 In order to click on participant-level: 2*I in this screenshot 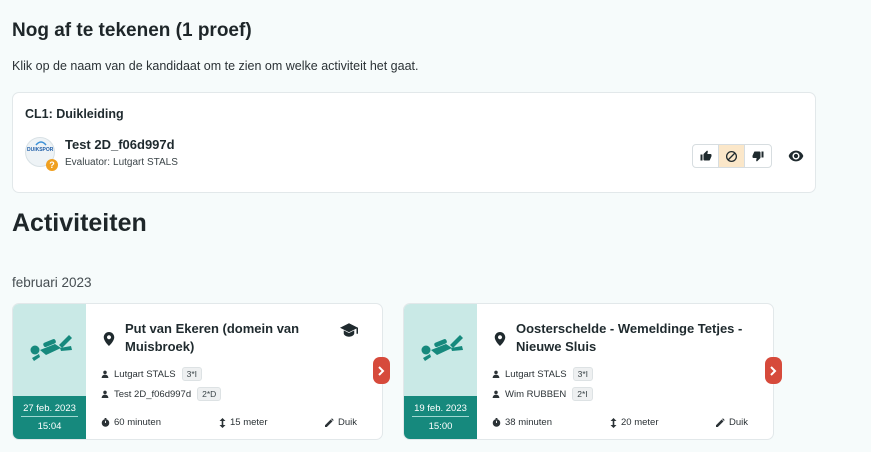, I will do `click(582, 394)`.